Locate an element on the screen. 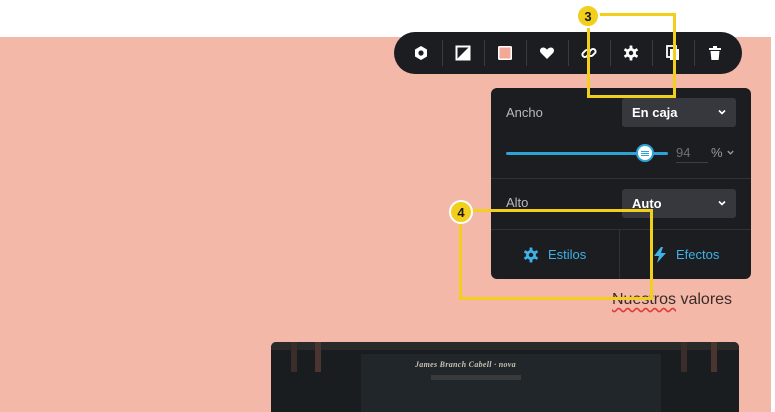 The width and height of the screenshot is (775, 412). lightning-icon is located at coordinates (660, 254).